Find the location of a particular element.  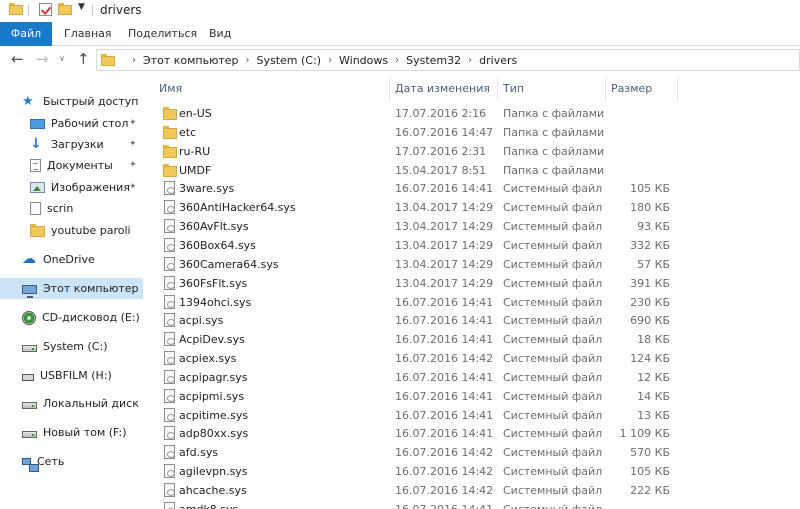

sidebar-item-usbfilm: USBFILM (H:) is located at coordinates (82, 375).